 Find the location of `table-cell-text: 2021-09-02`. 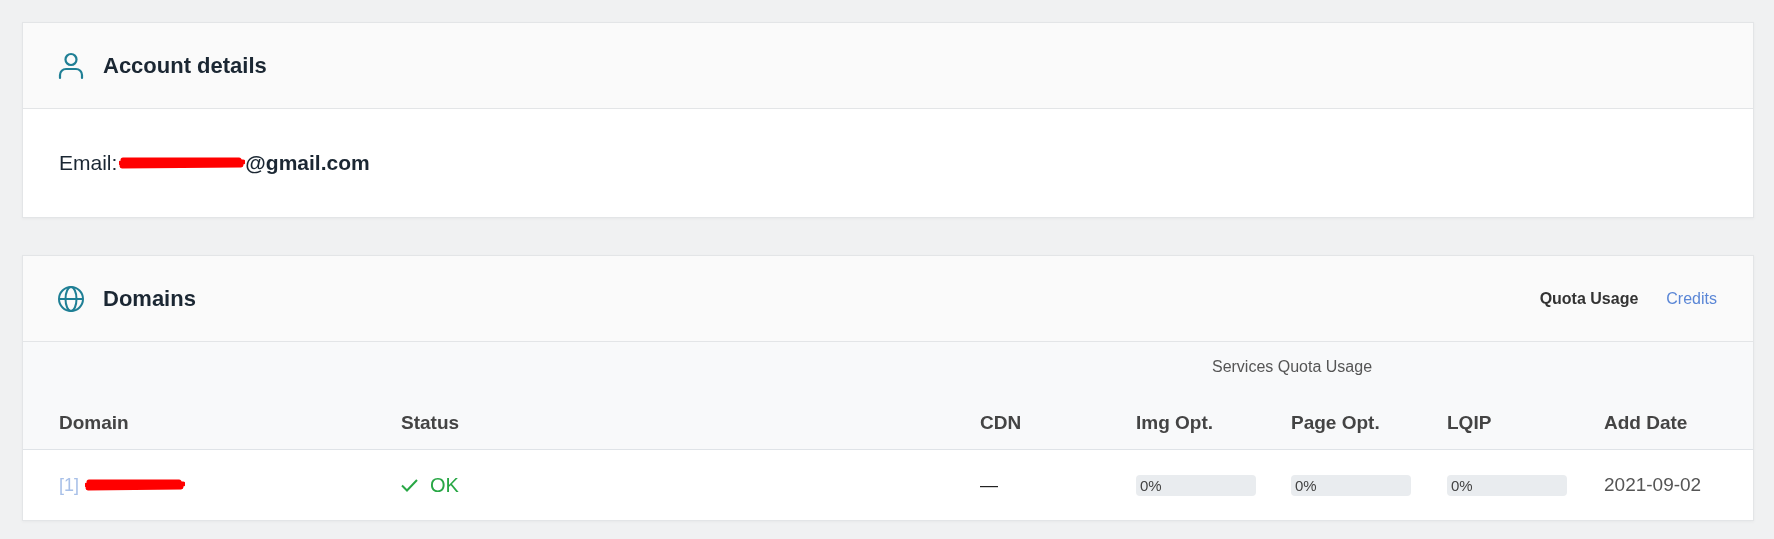

table-cell-text: 2021-09-02 is located at coordinates (1653, 485).